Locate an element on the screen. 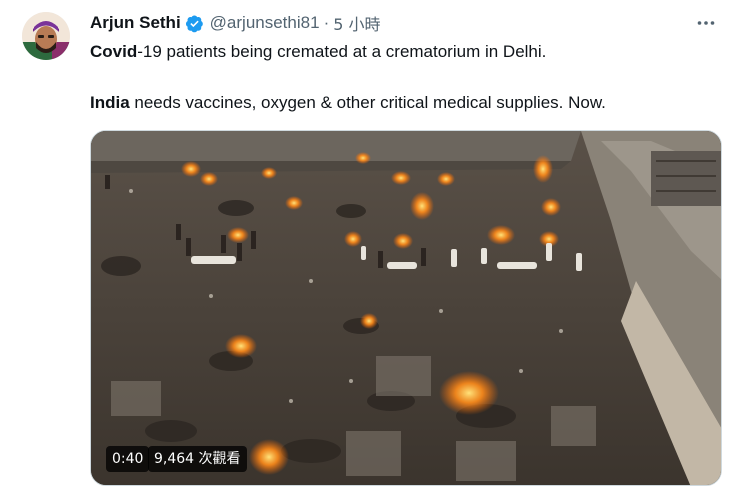 This screenshot has width=731, height=493. avatar is located at coordinates (46, 36).